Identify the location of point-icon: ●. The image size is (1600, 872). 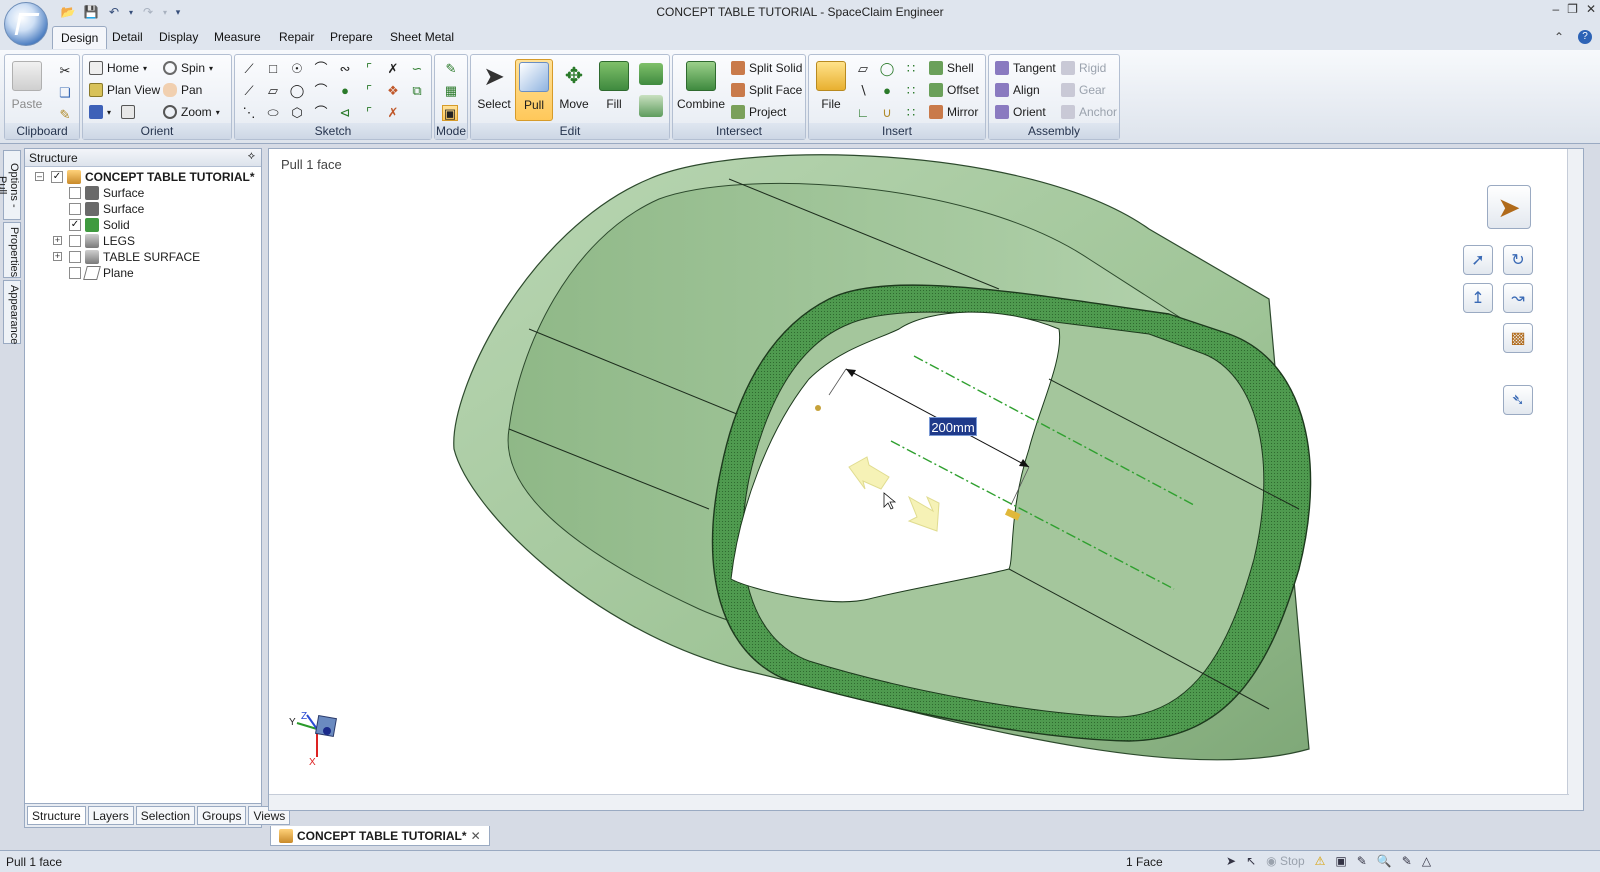
(345, 91).